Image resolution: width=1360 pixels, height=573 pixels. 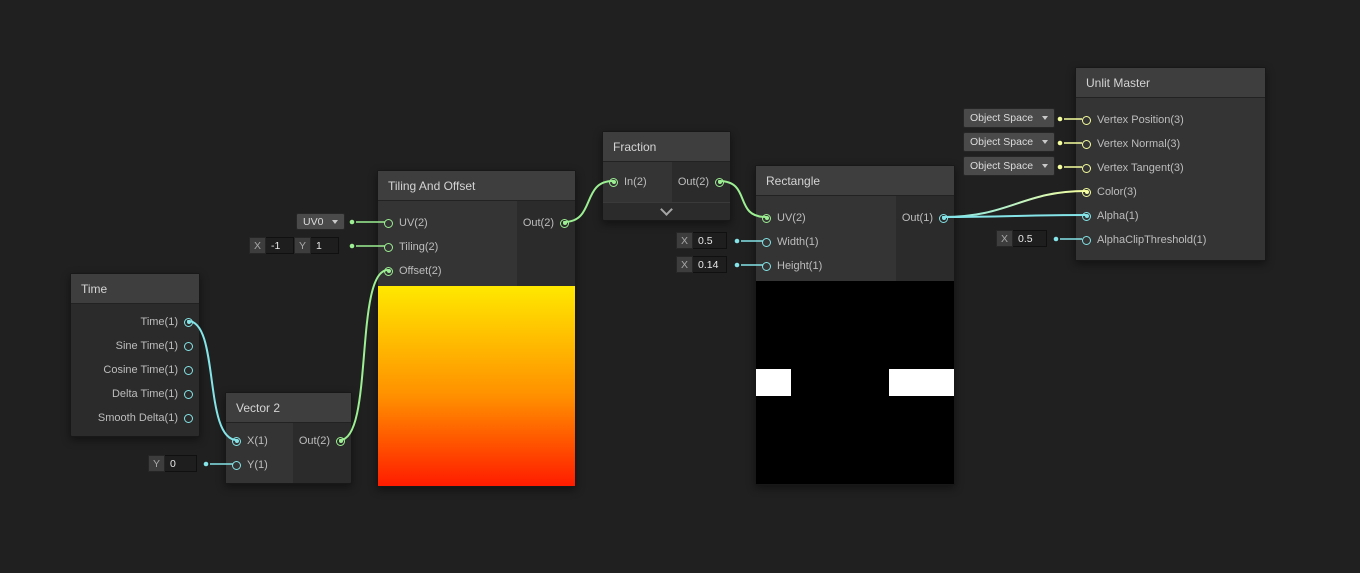 What do you see at coordinates (352, 222) in the screenshot?
I see `connector-dot-uv` at bounding box center [352, 222].